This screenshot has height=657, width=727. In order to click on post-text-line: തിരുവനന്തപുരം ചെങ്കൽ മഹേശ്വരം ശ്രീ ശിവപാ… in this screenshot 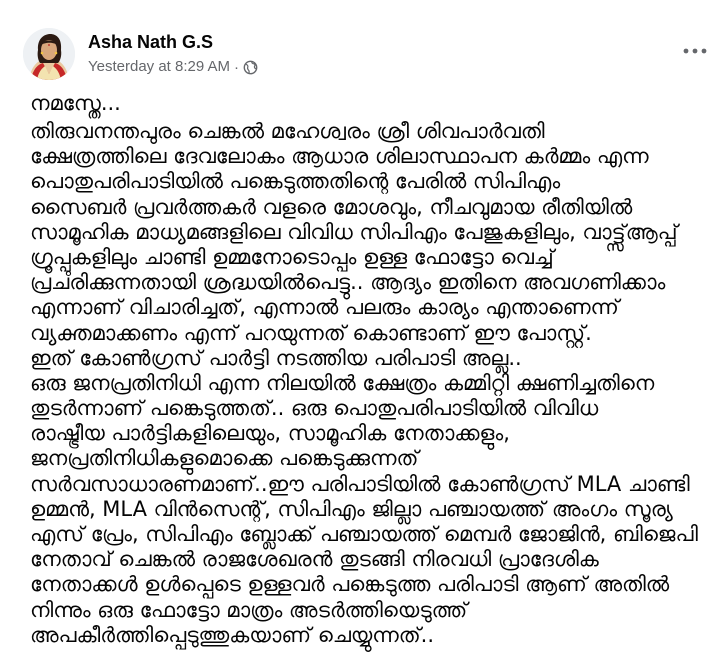, I will do `click(287, 131)`.